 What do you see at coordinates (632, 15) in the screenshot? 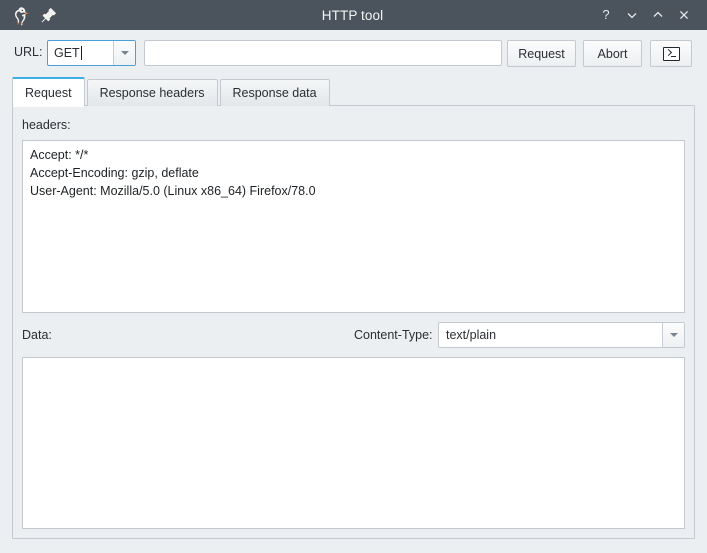
I see `minimize-button` at bounding box center [632, 15].